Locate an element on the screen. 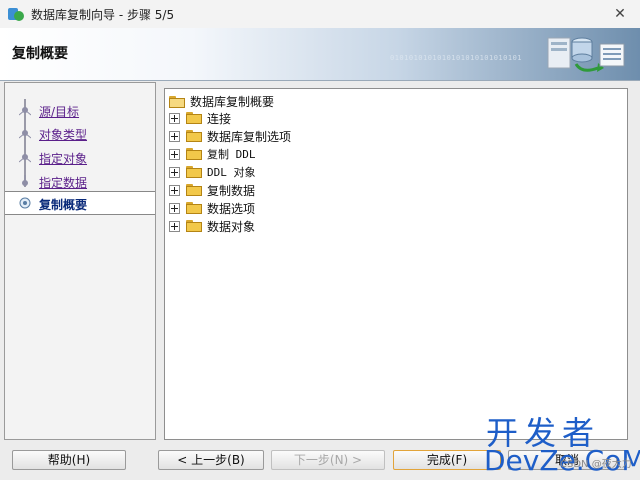 Image resolution: width=640 pixels, height=480 pixels. tree-node: 复制 DDL is located at coordinates (212, 154).